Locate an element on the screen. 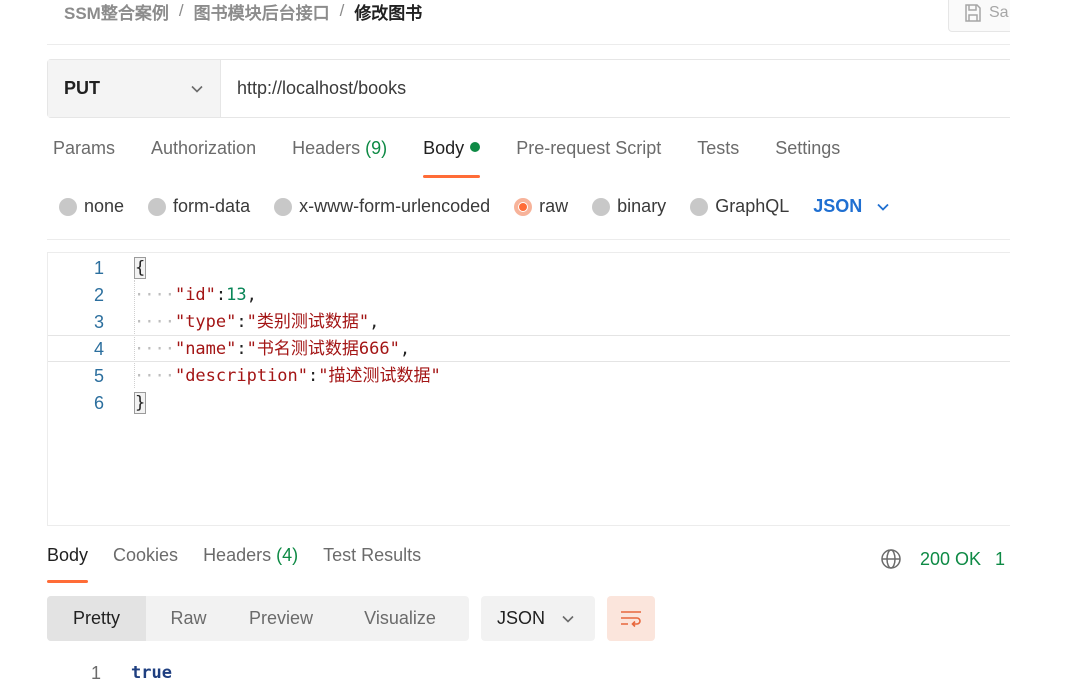 The height and width of the screenshot is (693, 1074). breadcrumb-current-request: 修改图书 is located at coordinates (388, 12).